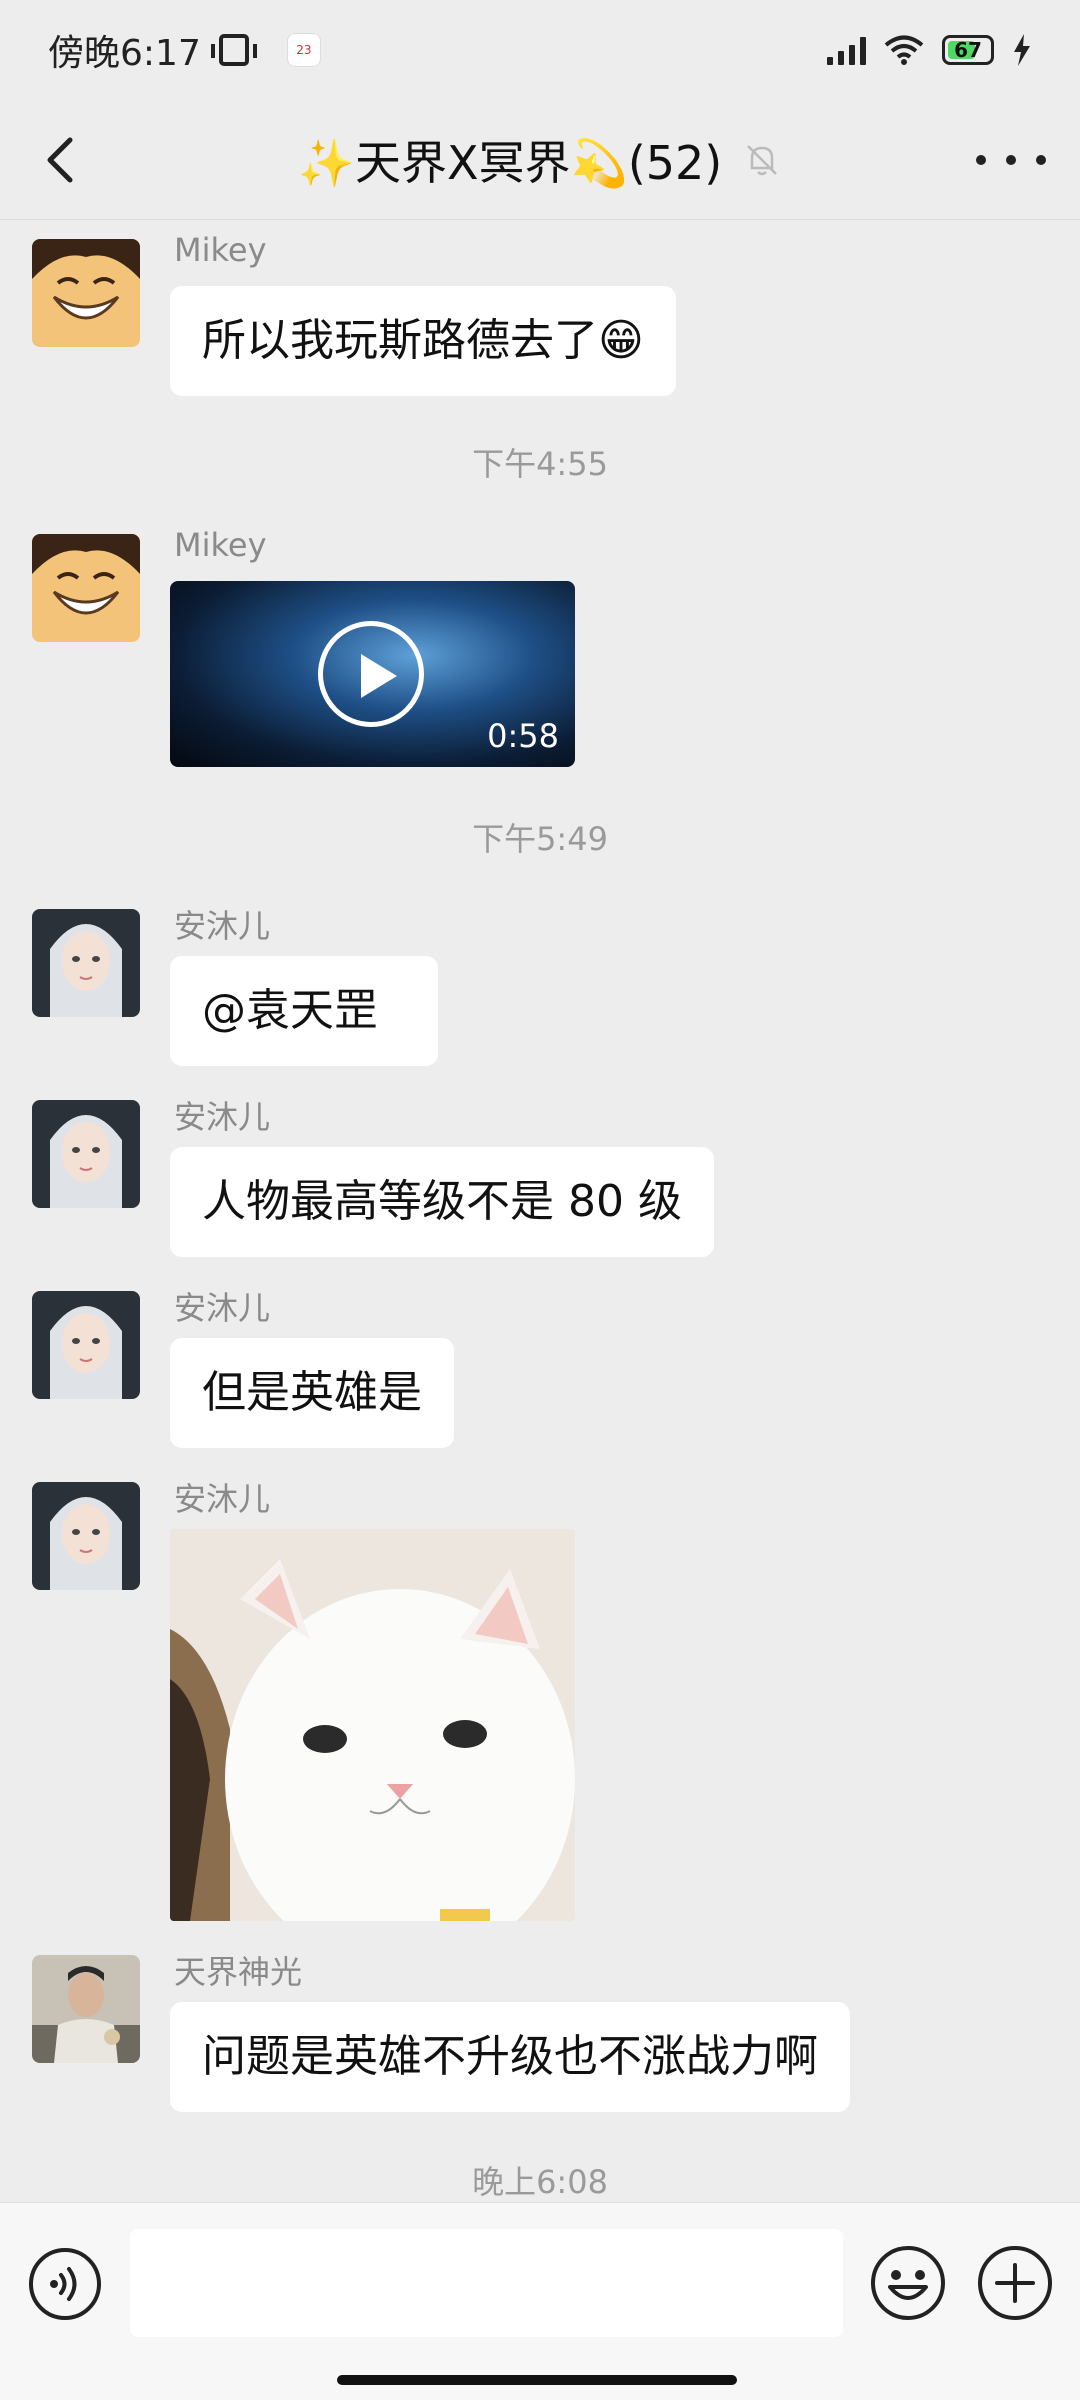 The image size is (1080, 2400). Describe the element at coordinates (303, 50) in the screenshot. I see `calendar-icon: 23` at that location.